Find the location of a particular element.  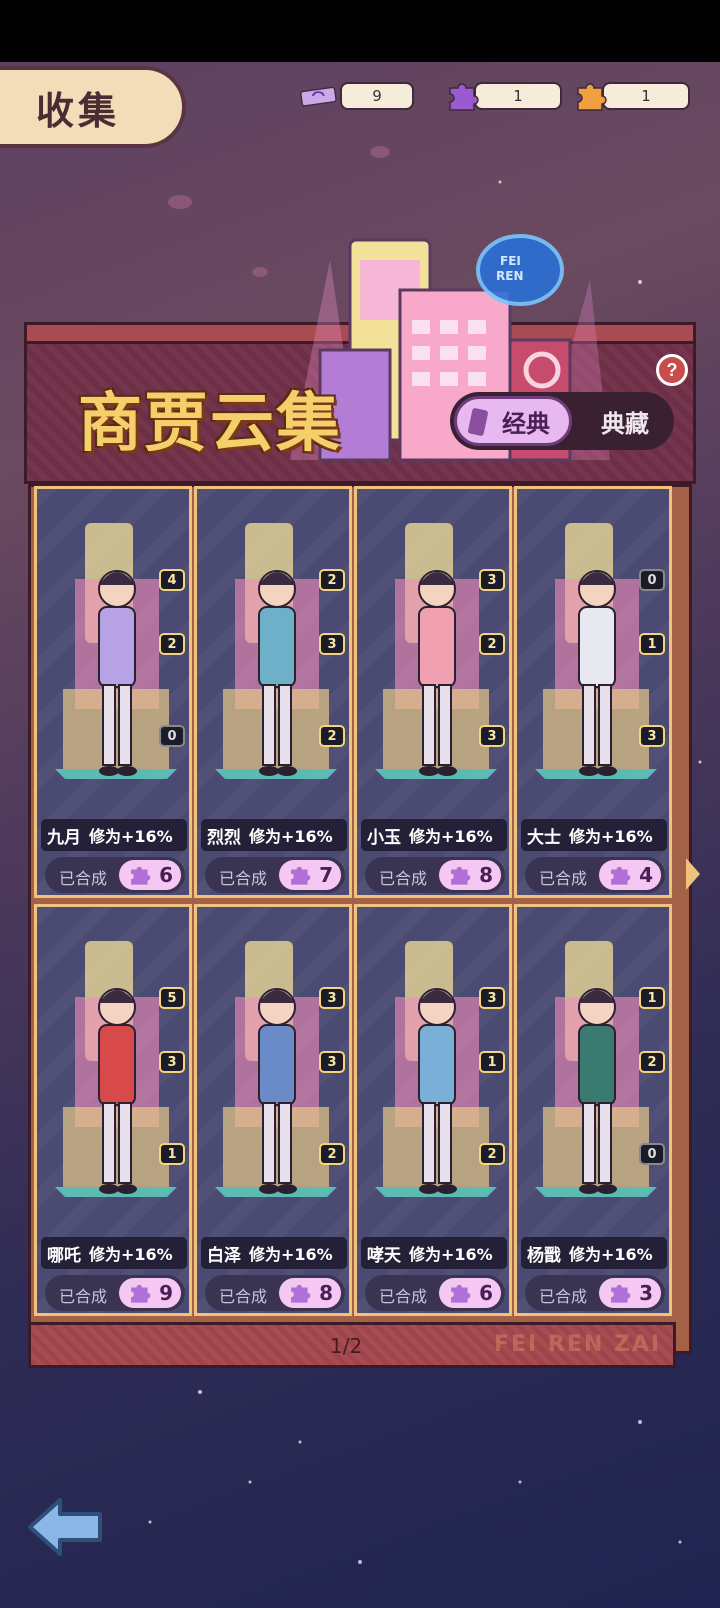

character-card: 2 3 2 烈烈 修为+16% 已合成 7 is located at coordinates (273, 692).